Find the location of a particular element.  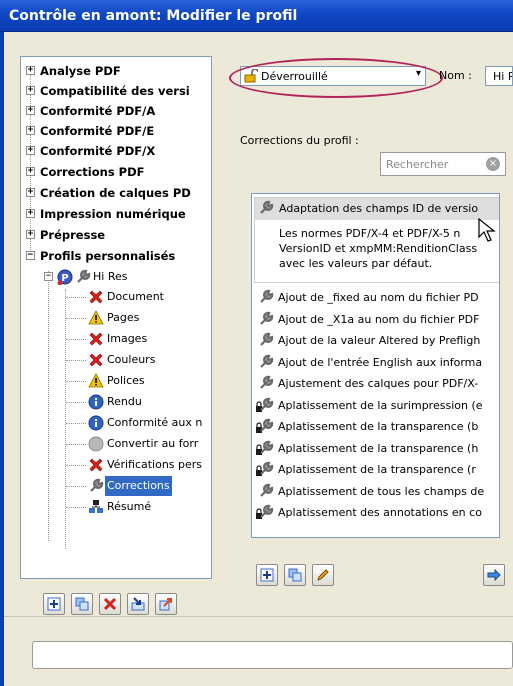

list-item-label: Ajustement des calques pour PDF/X- is located at coordinates (378, 383).